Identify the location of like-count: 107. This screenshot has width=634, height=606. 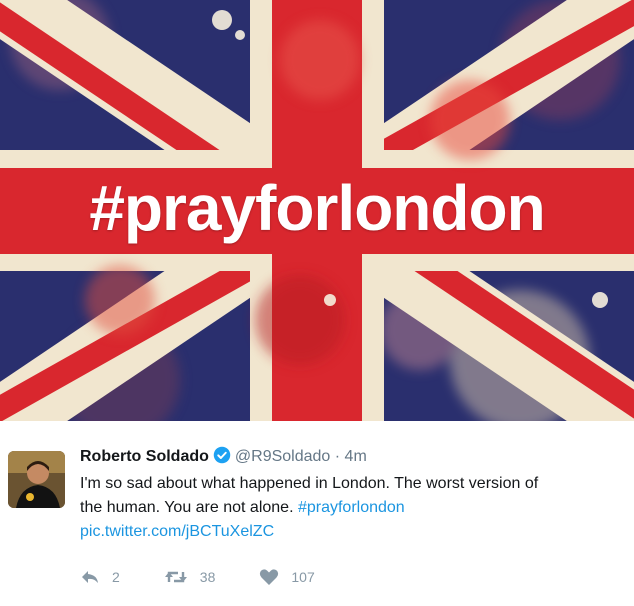
(303, 577).